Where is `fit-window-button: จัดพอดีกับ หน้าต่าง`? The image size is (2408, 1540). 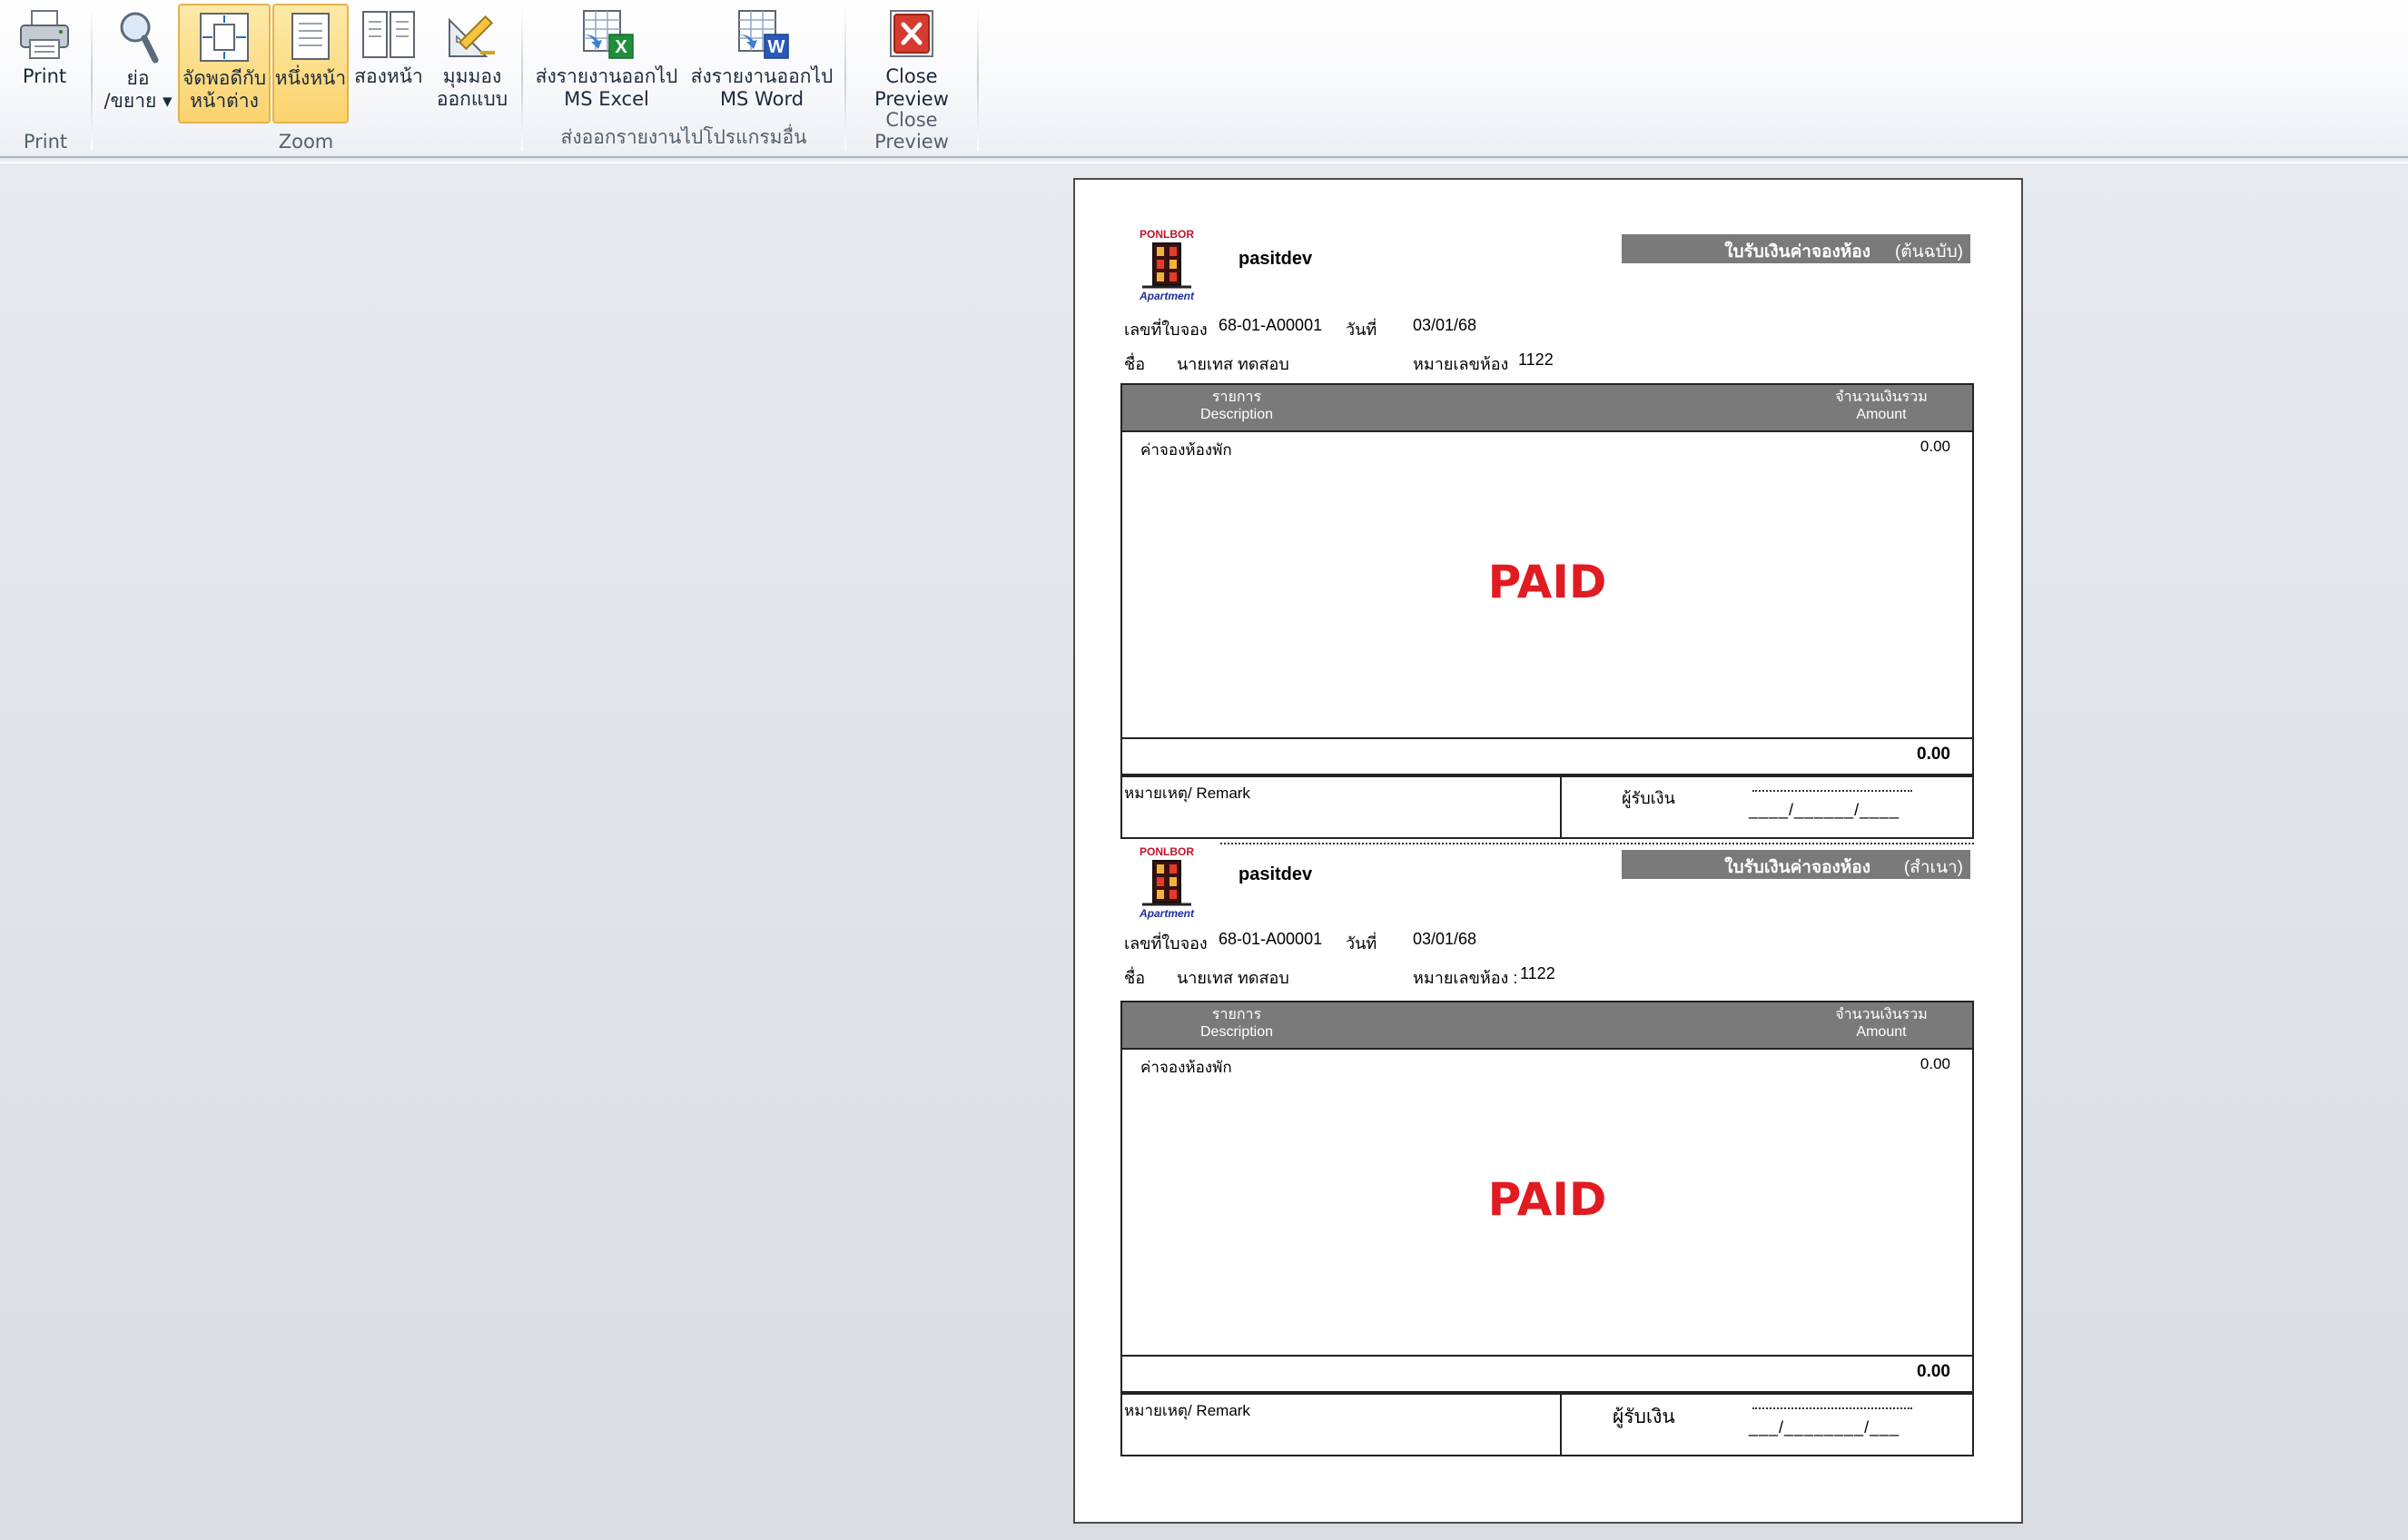
fit-window-button: จัดพอดีกับ หน้าต่าง is located at coordinates (224, 63).